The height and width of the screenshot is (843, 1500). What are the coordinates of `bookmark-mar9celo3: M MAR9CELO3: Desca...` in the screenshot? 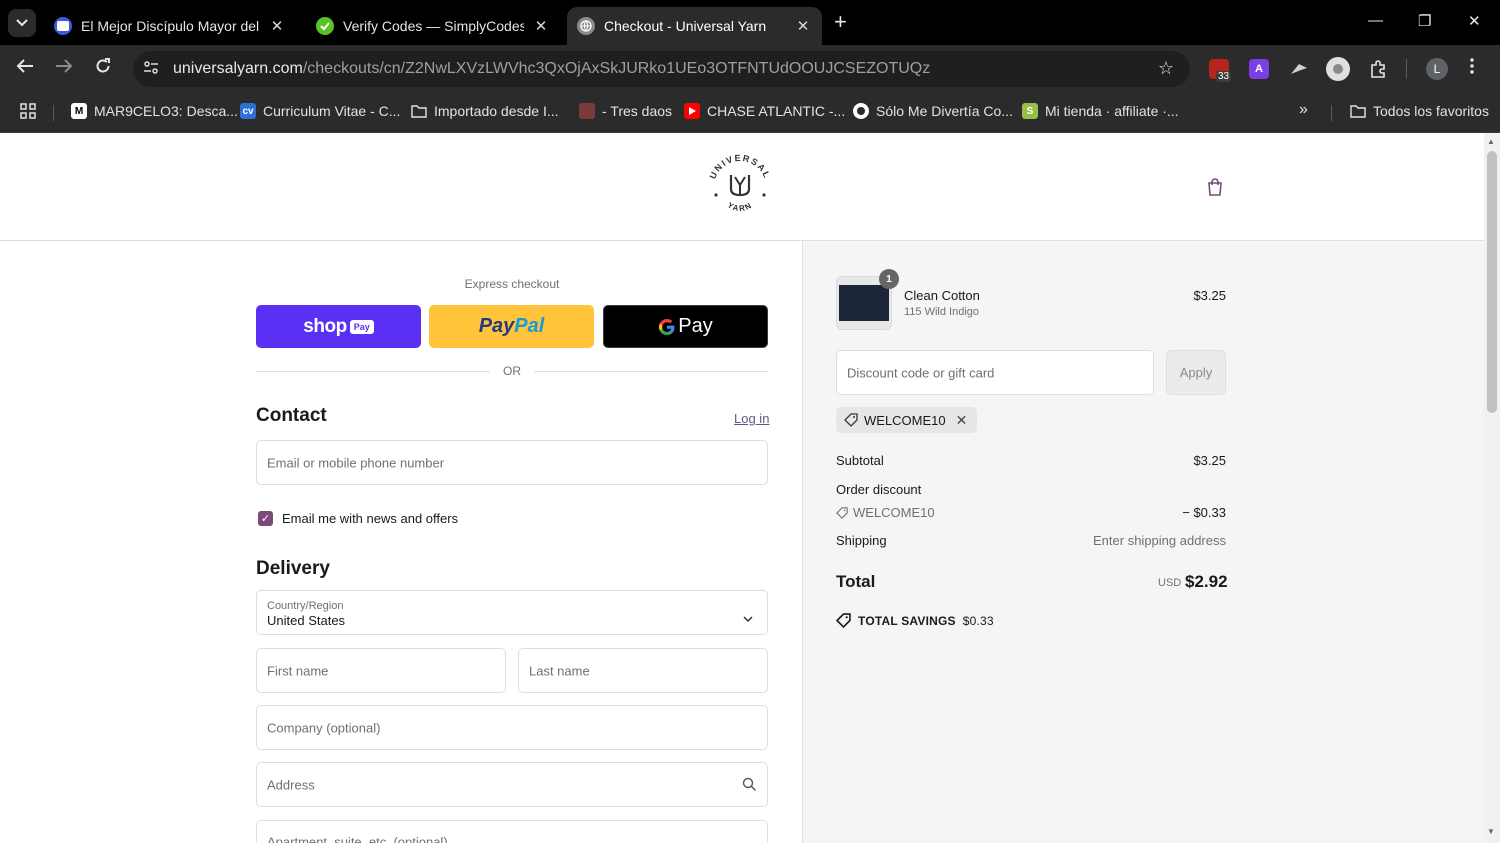 It's located at (154, 111).